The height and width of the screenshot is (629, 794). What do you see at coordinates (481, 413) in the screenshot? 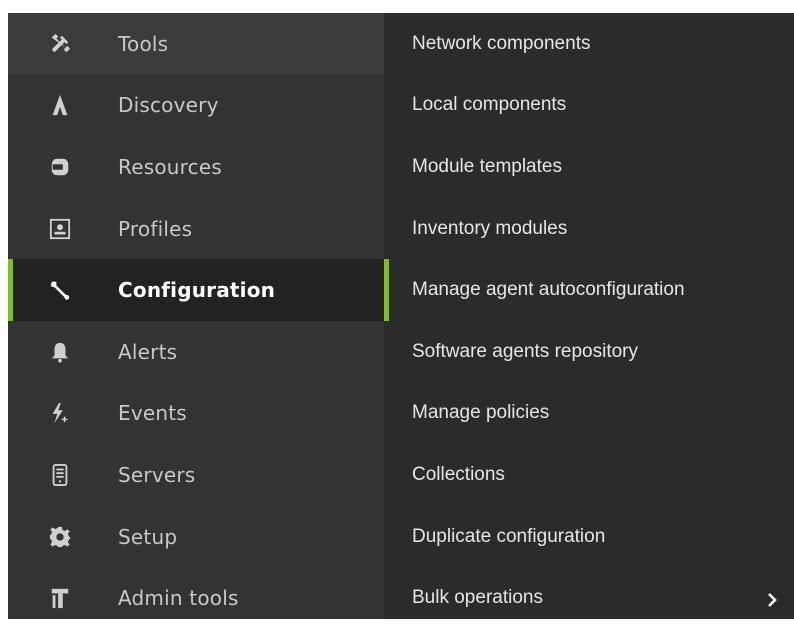
I see `submenu-label: Manage policies` at bounding box center [481, 413].